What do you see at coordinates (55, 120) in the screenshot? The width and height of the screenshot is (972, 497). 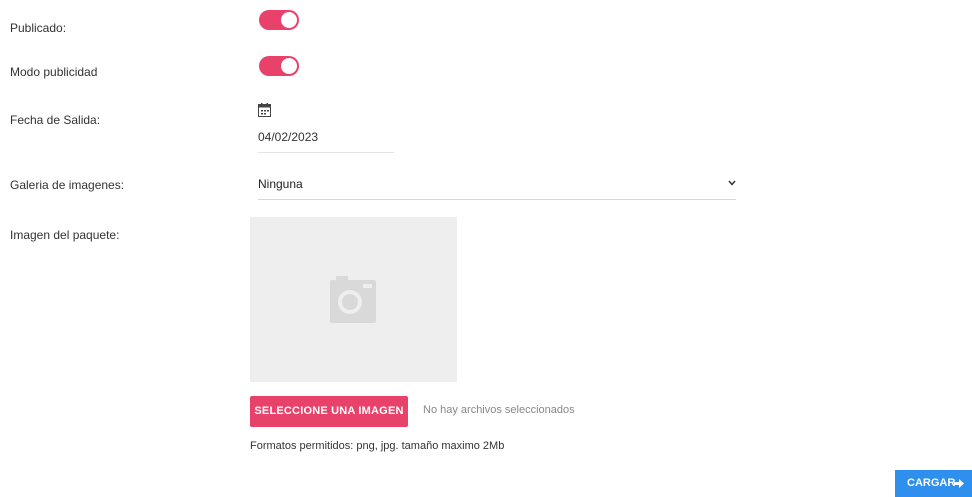 I see `release-date-label: Fecha de Salida:` at bounding box center [55, 120].